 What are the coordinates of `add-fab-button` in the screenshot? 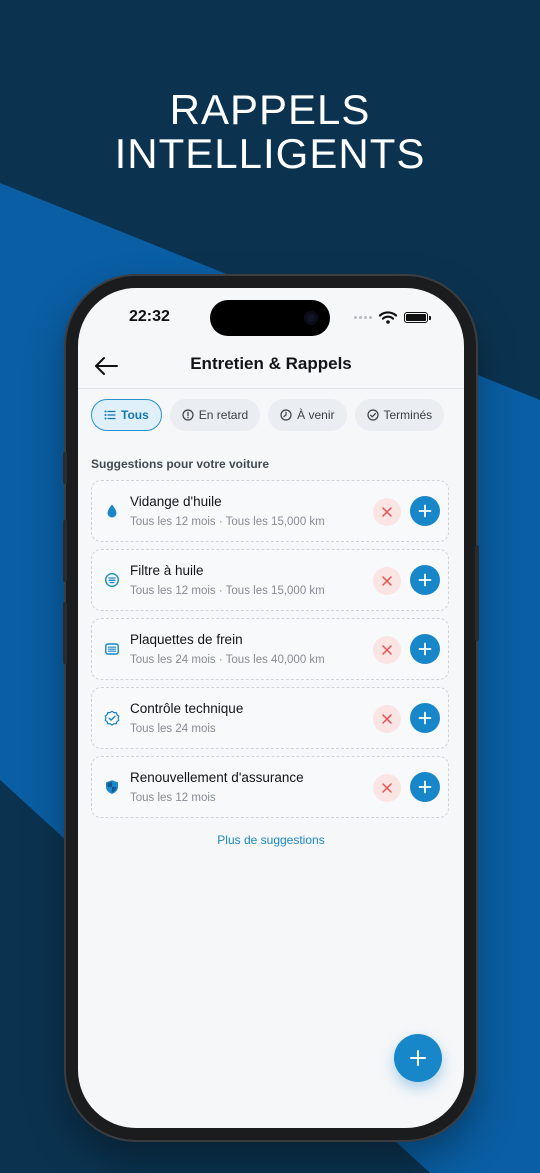 It's located at (418, 1058).